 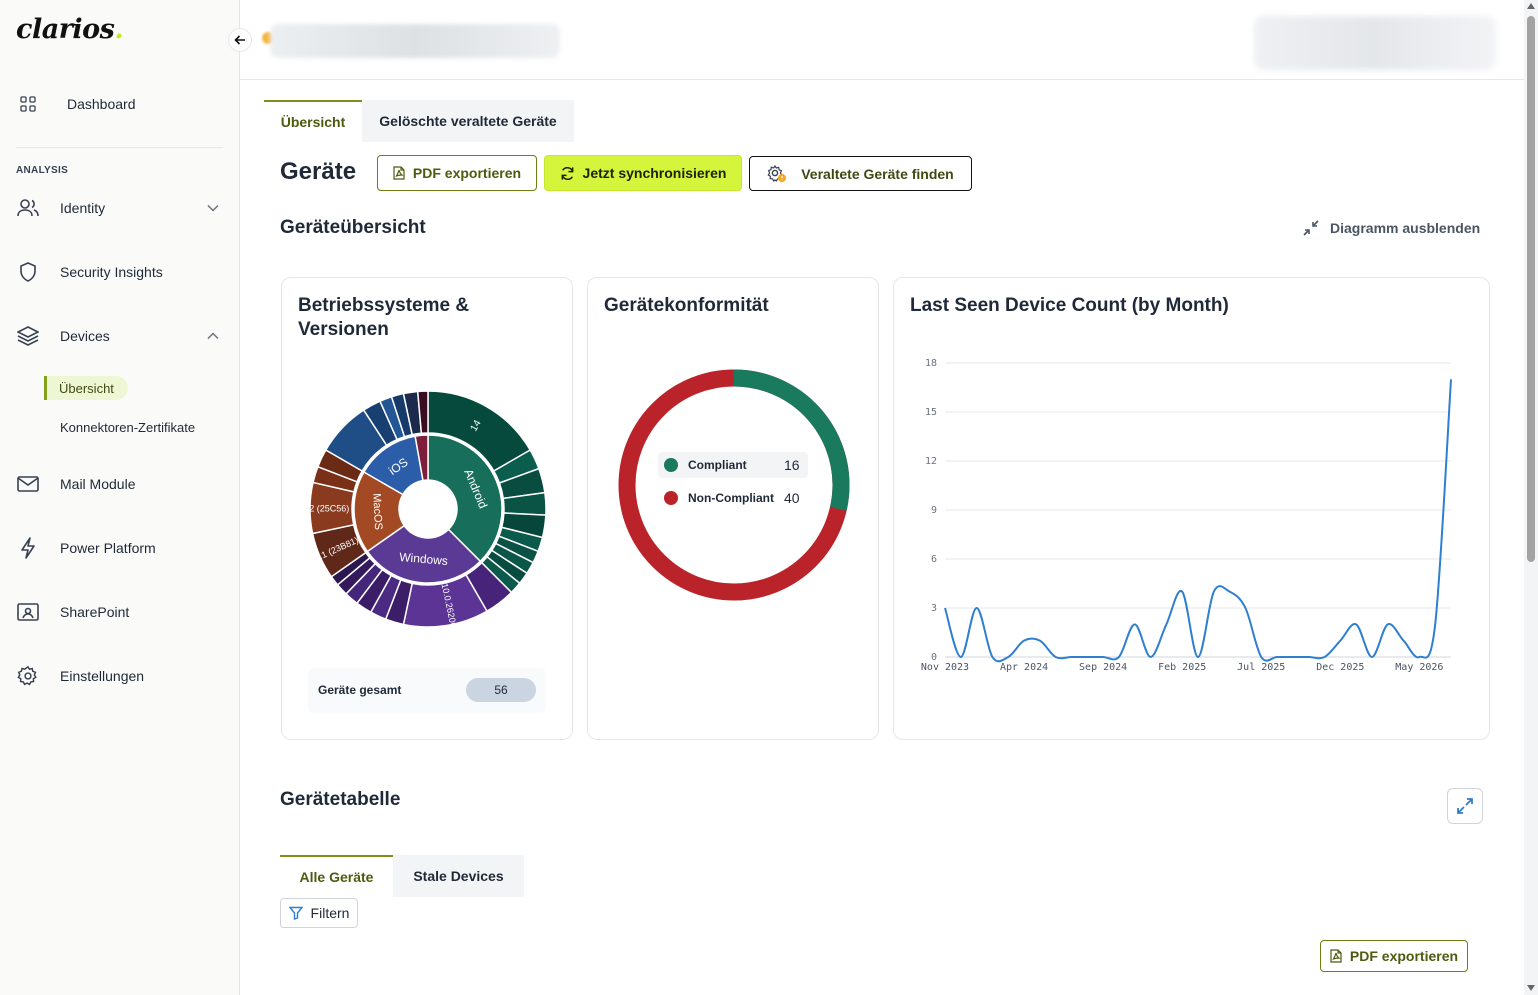 I want to click on sidebar-item-power-platform: Power Platform, so click(x=86, y=548).